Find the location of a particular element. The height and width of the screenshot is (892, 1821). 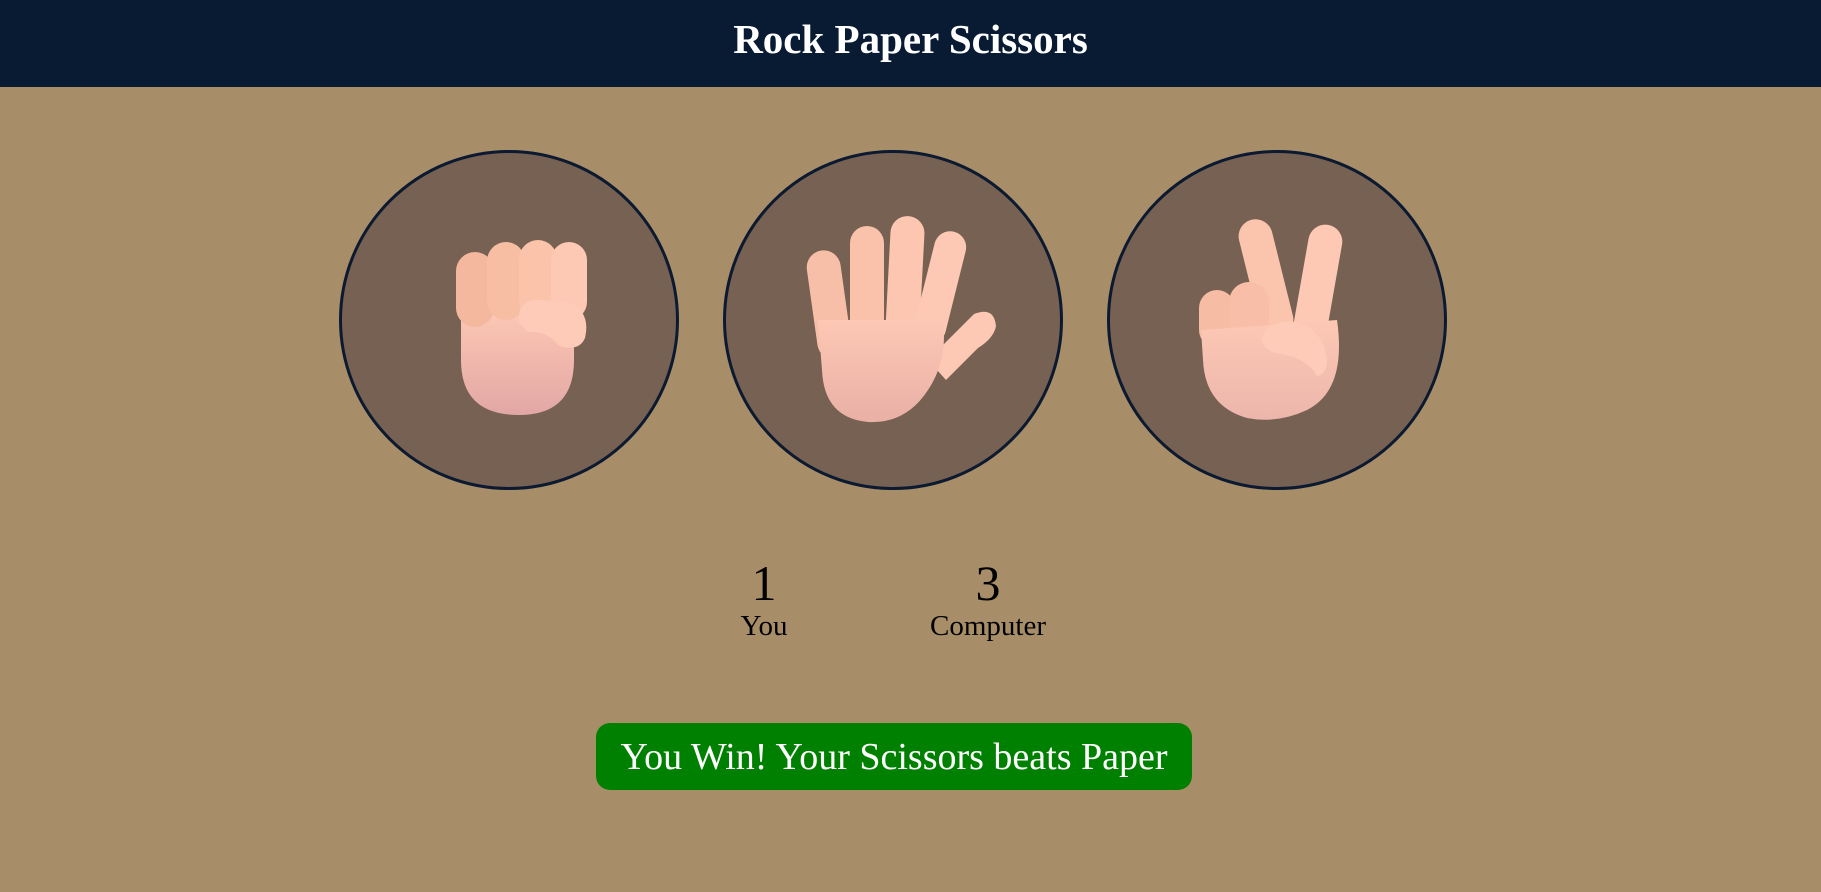

result-message: You Win! Your Scissors beats Paper is located at coordinates (894, 756).